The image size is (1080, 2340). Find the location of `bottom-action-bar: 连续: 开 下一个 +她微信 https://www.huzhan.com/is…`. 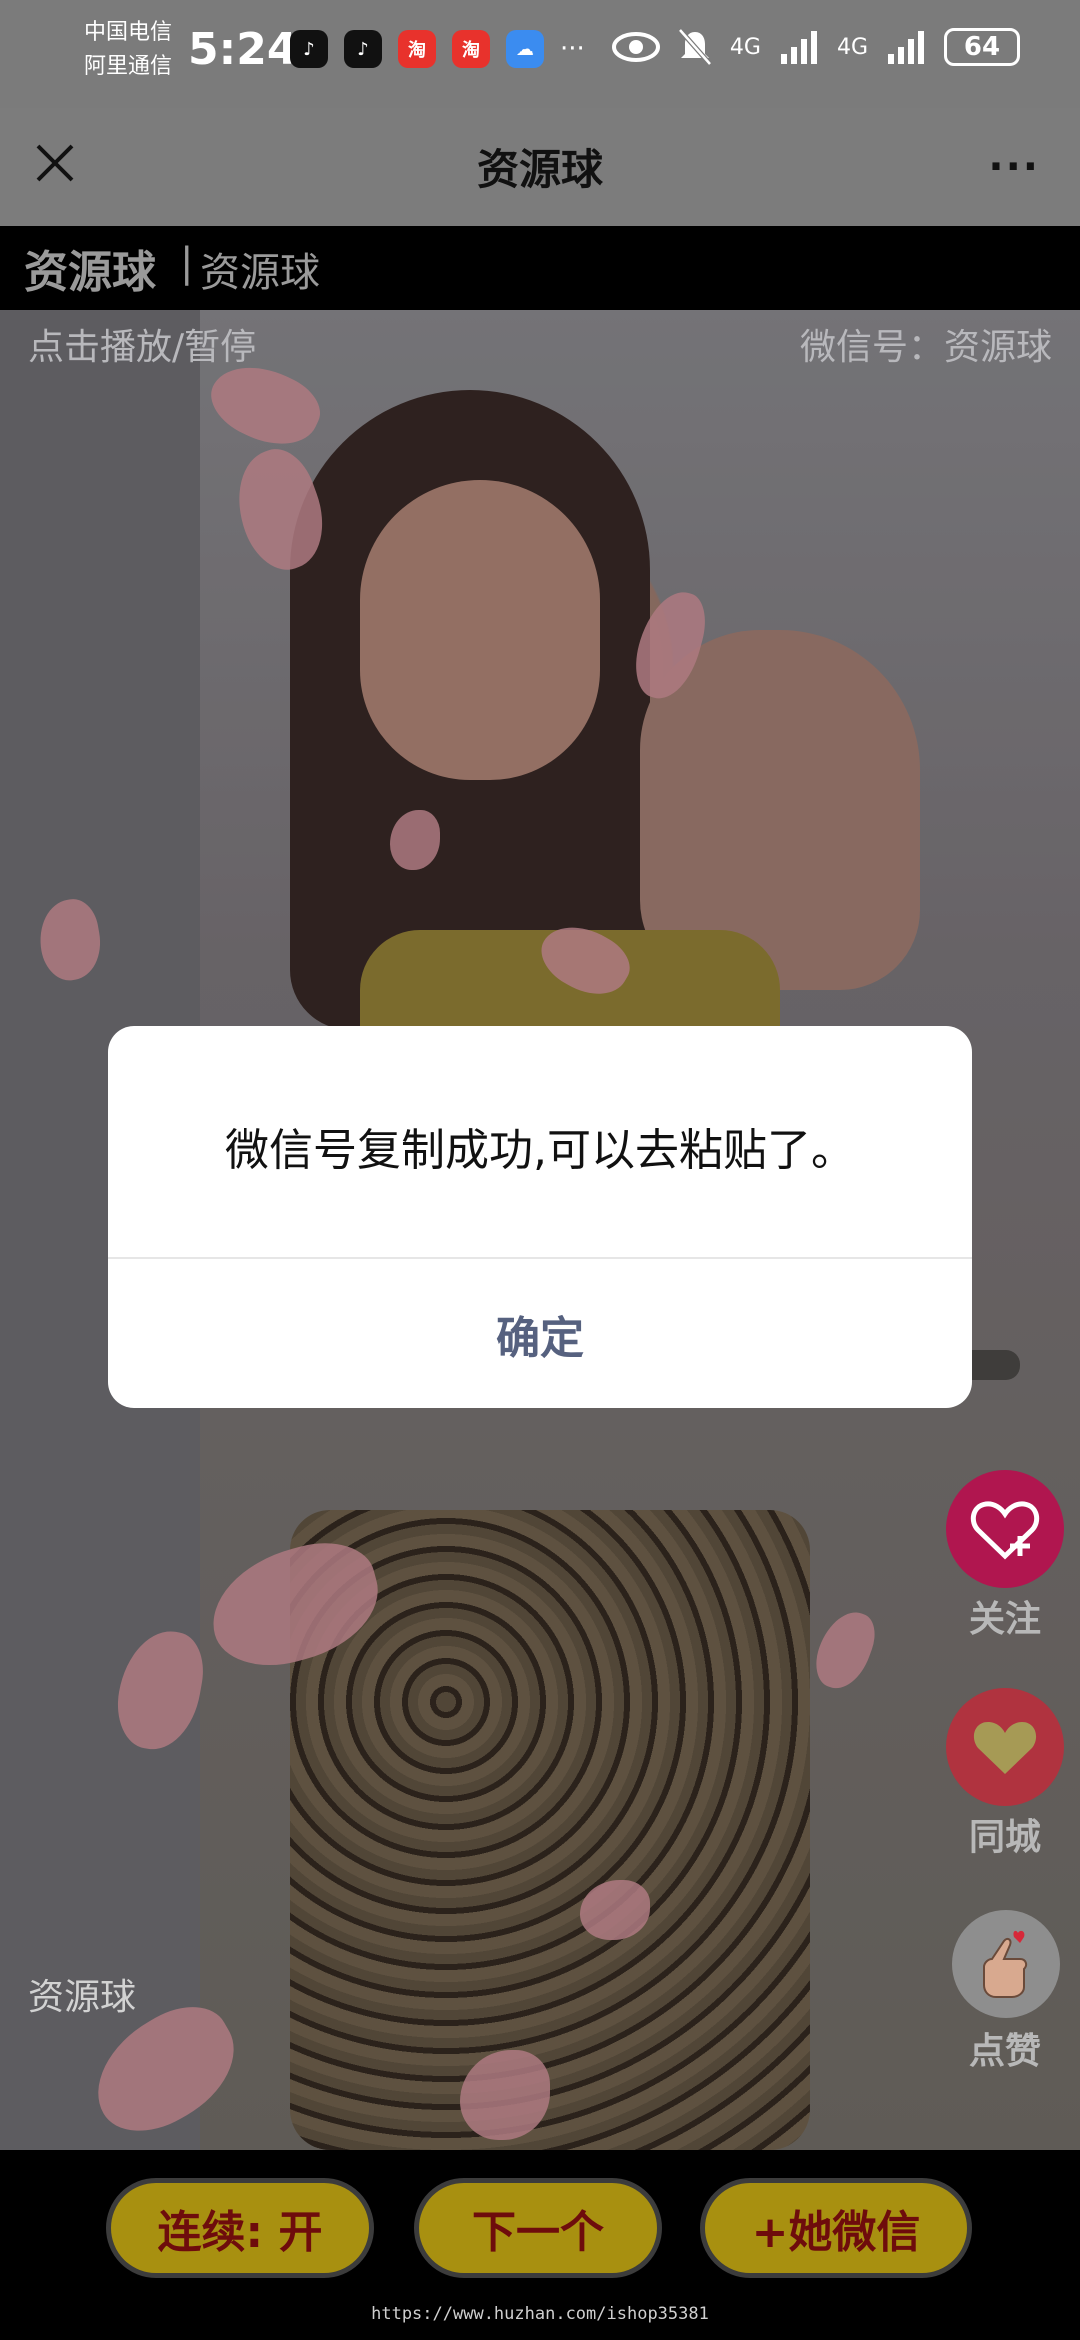

bottom-action-bar: 连续: 开 下一个 +她微信 https://www.huzhan.com/is… is located at coordinates (540, 2245).